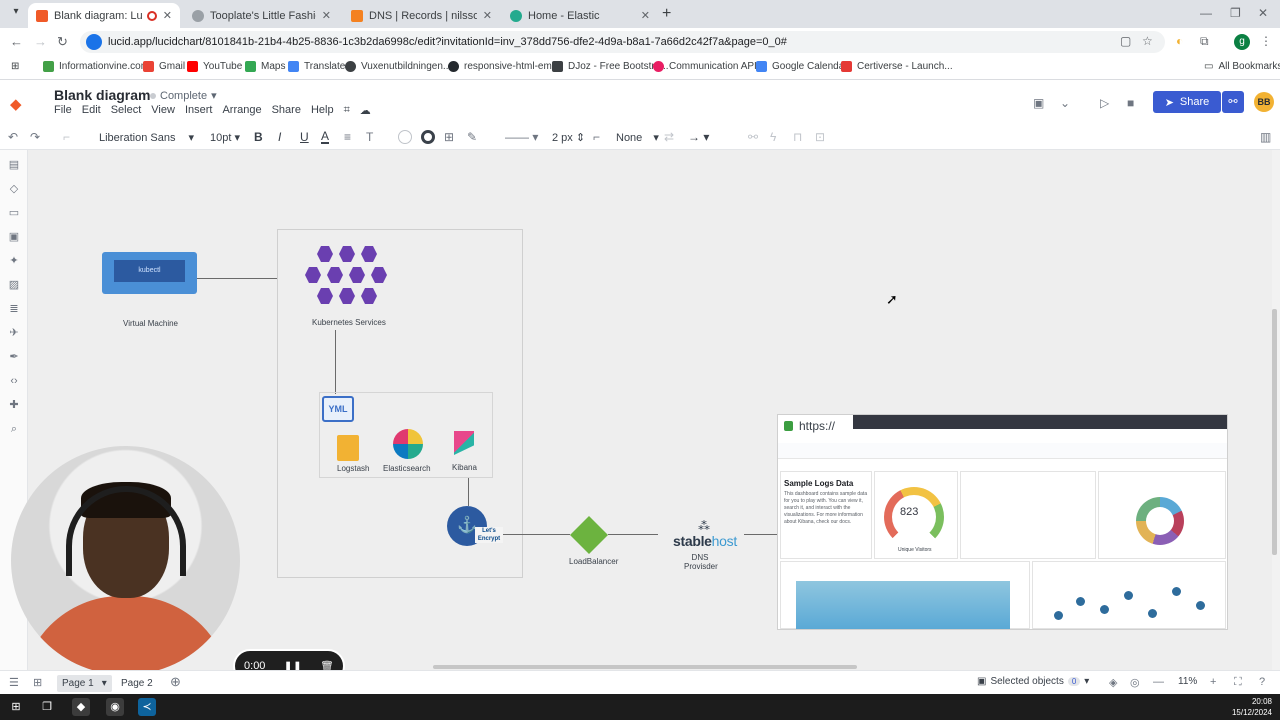  I want to click on rocket-icon: ✈, so click(14, 333).